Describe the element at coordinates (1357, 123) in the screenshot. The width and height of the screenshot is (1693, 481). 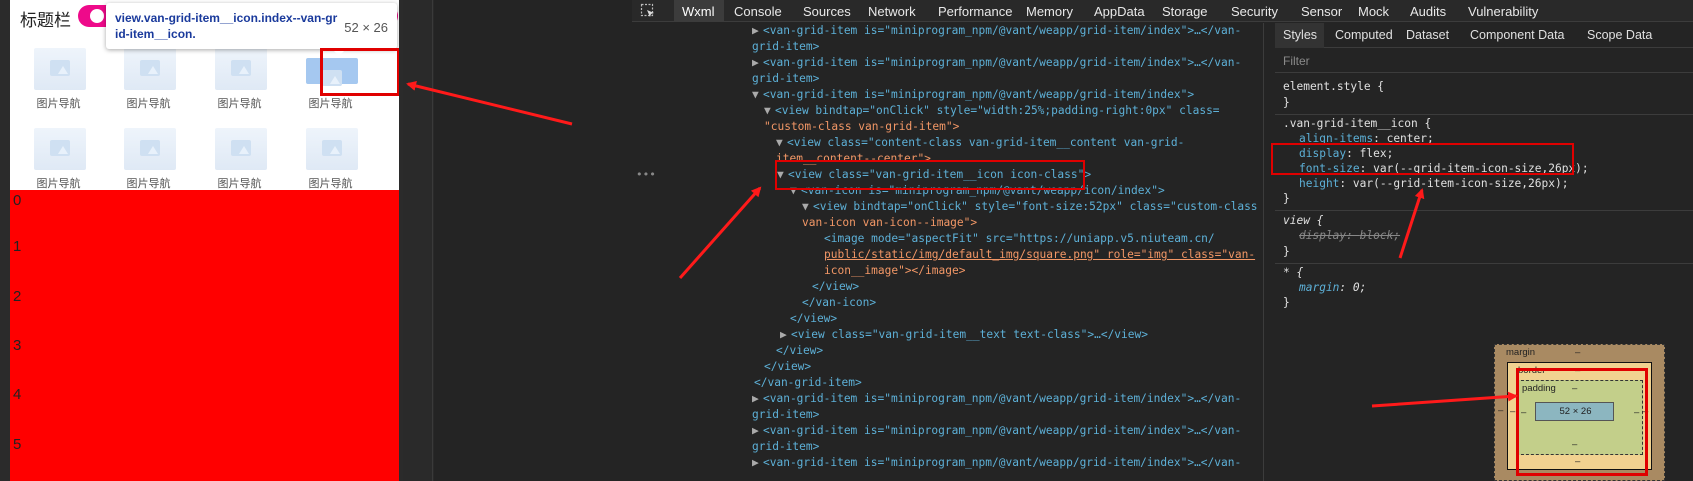
I see `rule-selector: .van-grid-item__icon {` at that location.